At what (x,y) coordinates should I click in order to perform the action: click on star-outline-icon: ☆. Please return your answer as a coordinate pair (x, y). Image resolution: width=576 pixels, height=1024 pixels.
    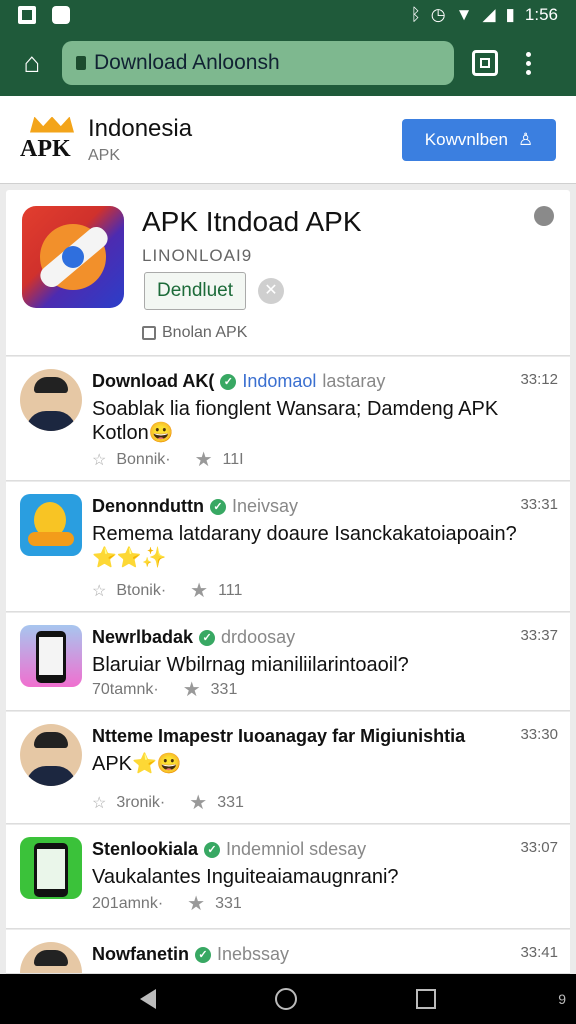
    Looking at the image, I should click on (99, 460).